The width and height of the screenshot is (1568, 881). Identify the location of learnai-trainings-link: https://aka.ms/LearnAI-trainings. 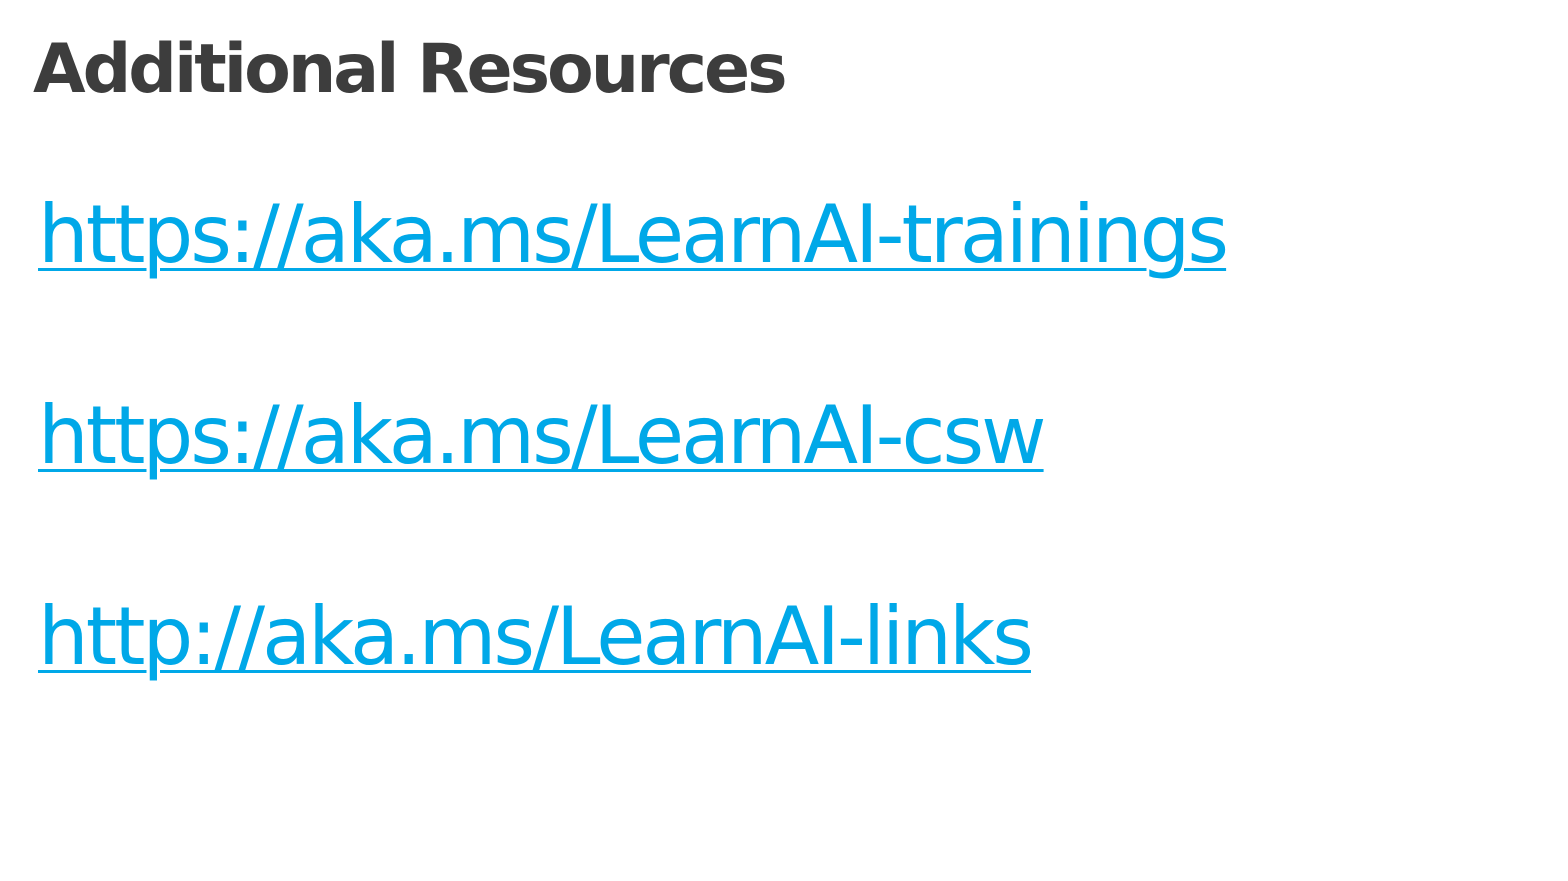
(633, 235).